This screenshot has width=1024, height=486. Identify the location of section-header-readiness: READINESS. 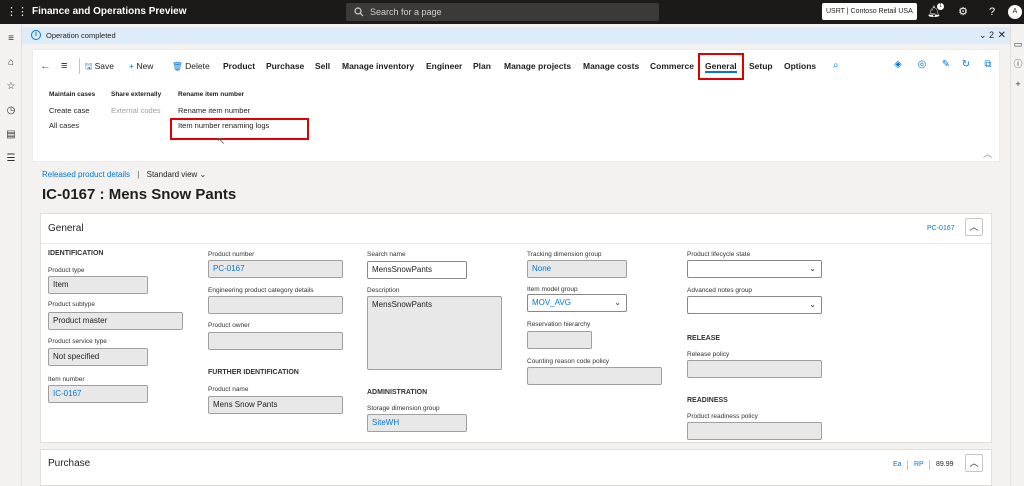
(707, 400).